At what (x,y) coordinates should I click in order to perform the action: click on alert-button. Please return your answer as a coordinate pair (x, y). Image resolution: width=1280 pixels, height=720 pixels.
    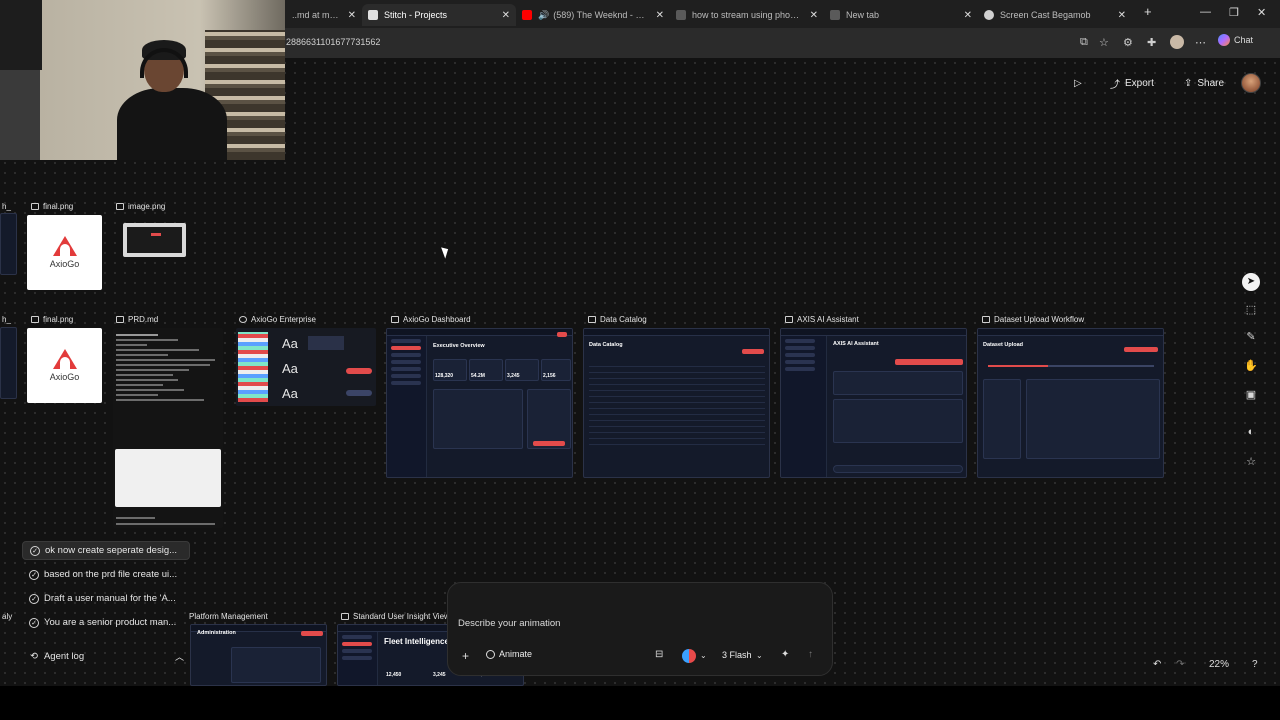
    Looking at the image, I should click on (549, 443).